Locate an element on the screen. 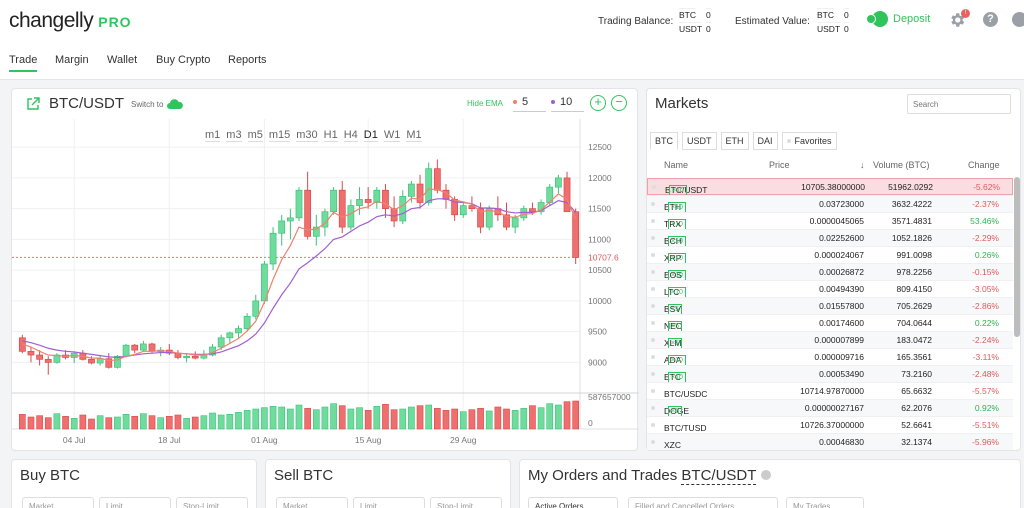  tab-dai: DAI is located at coordinates (765, 141).